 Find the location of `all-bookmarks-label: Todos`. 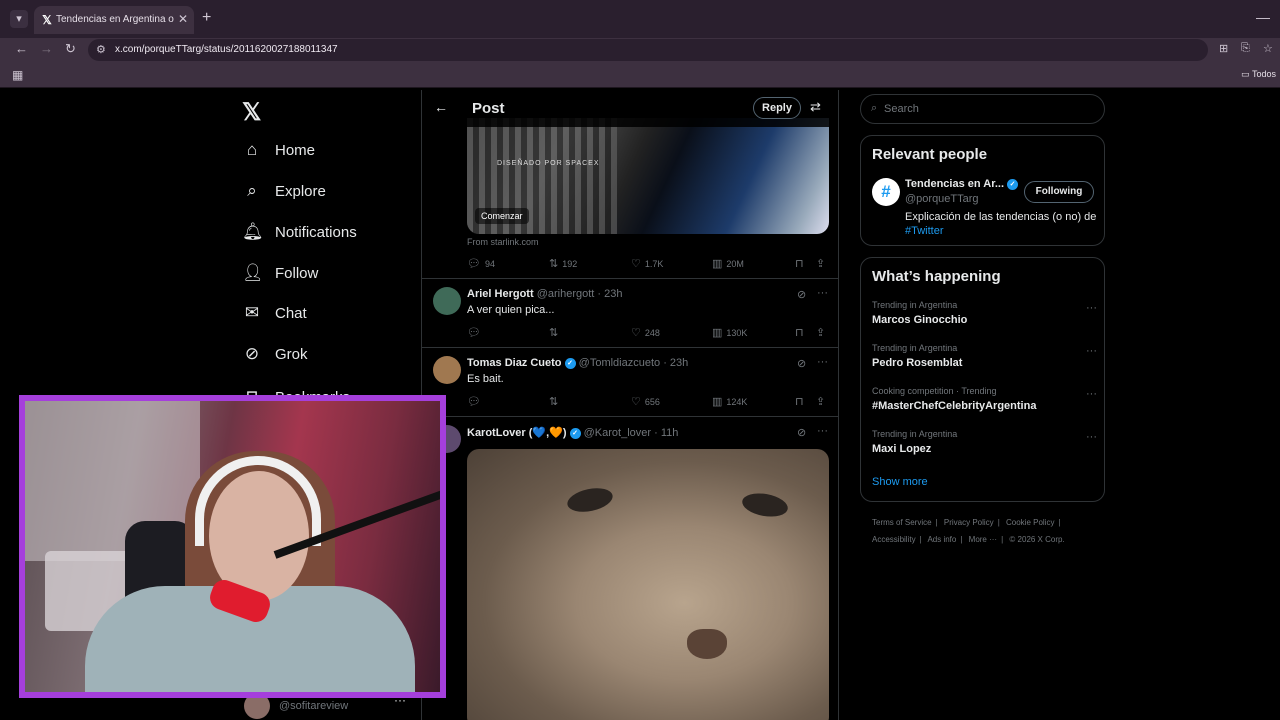

all-bookmarks-label: Todos is located at coordinates (1263, 74).